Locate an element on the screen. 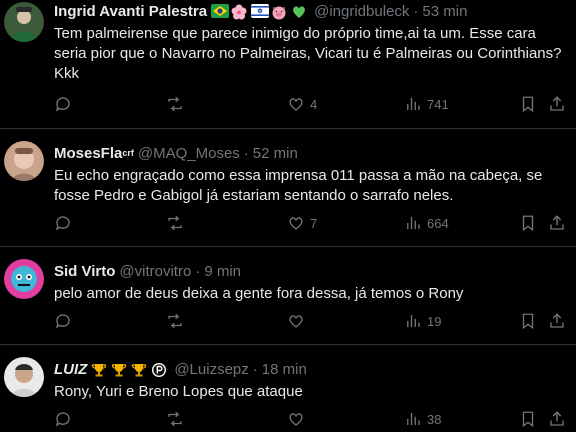  views-button: 19 is located at coordinates (422, 321).